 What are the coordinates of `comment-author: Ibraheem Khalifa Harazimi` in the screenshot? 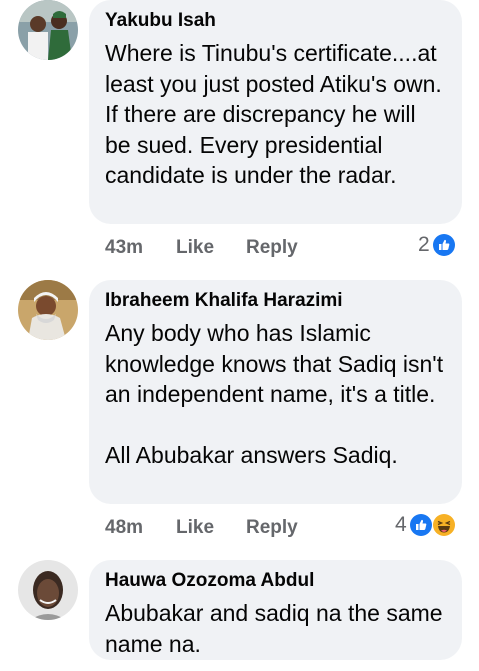 It's located at (275, 301).